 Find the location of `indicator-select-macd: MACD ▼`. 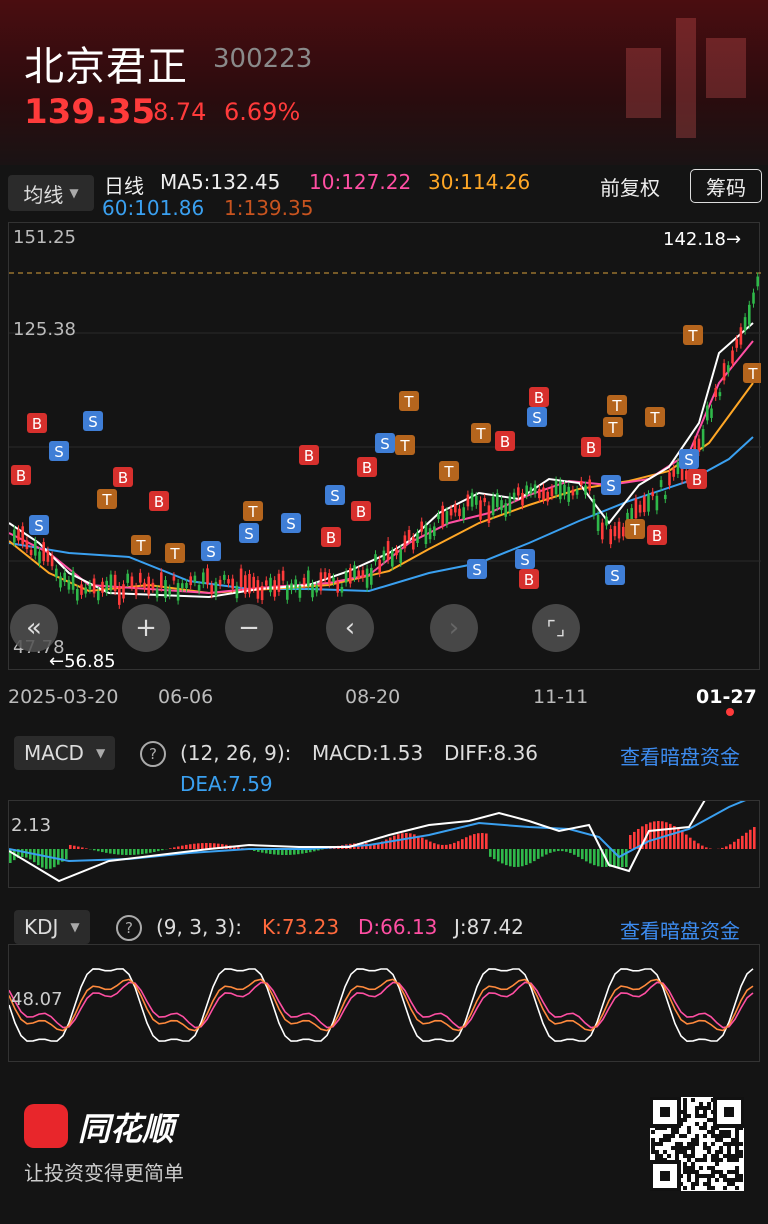

indicator-select-macd: MACD ▼ is located at coordinates (65, 753).